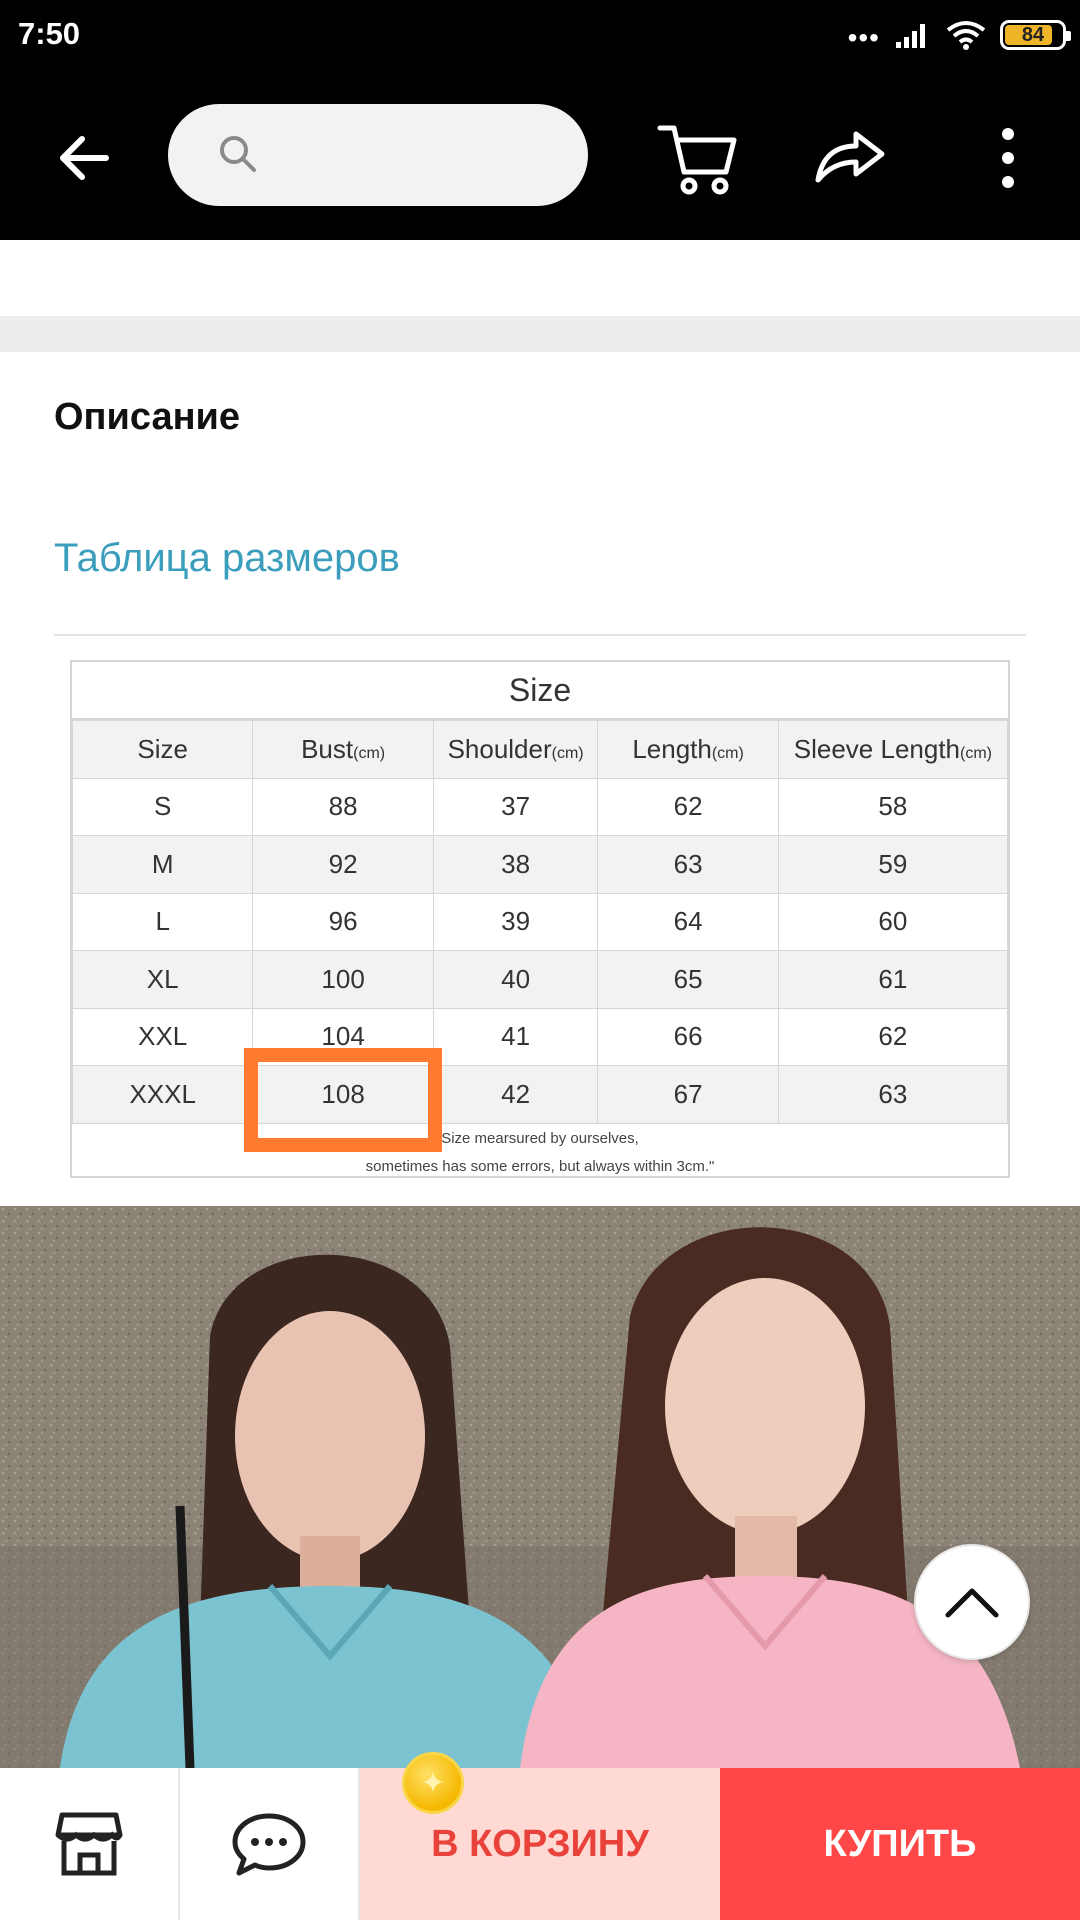  I want to click on buy-now-button: КУПИТЬ, so click(900, 1844).